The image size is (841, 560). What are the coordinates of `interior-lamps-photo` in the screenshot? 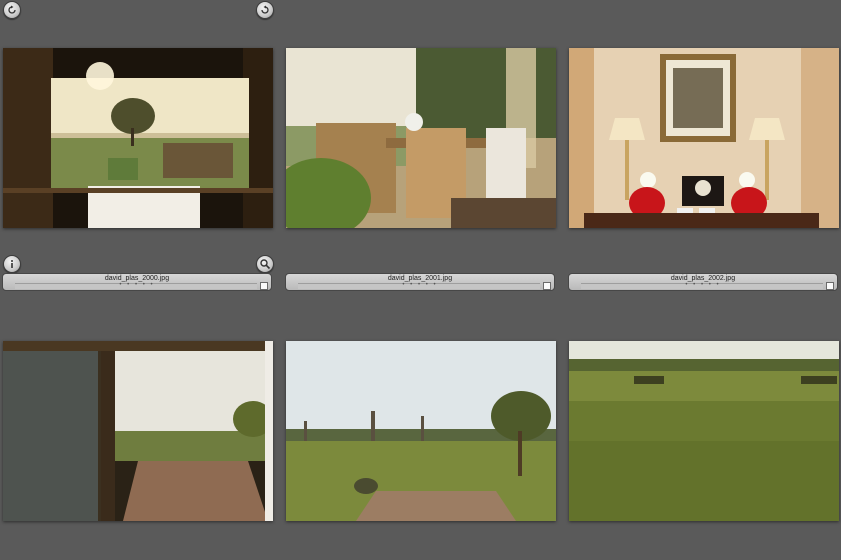 It's located at (704, 138).